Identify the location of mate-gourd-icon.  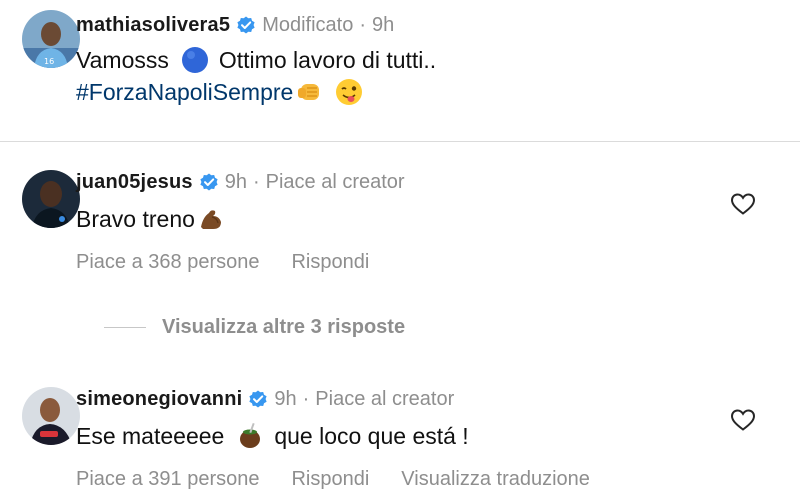
(250, 435).